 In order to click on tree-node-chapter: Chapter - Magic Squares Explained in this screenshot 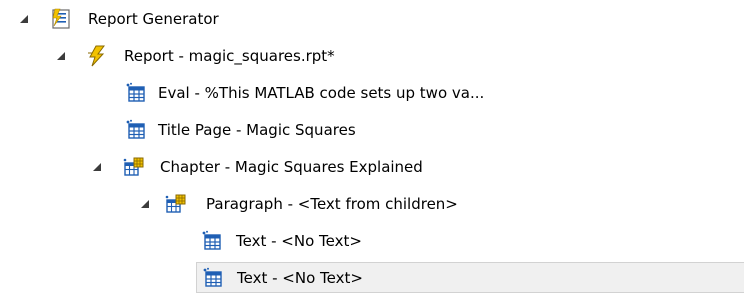, I will do `click(372, 167)`.